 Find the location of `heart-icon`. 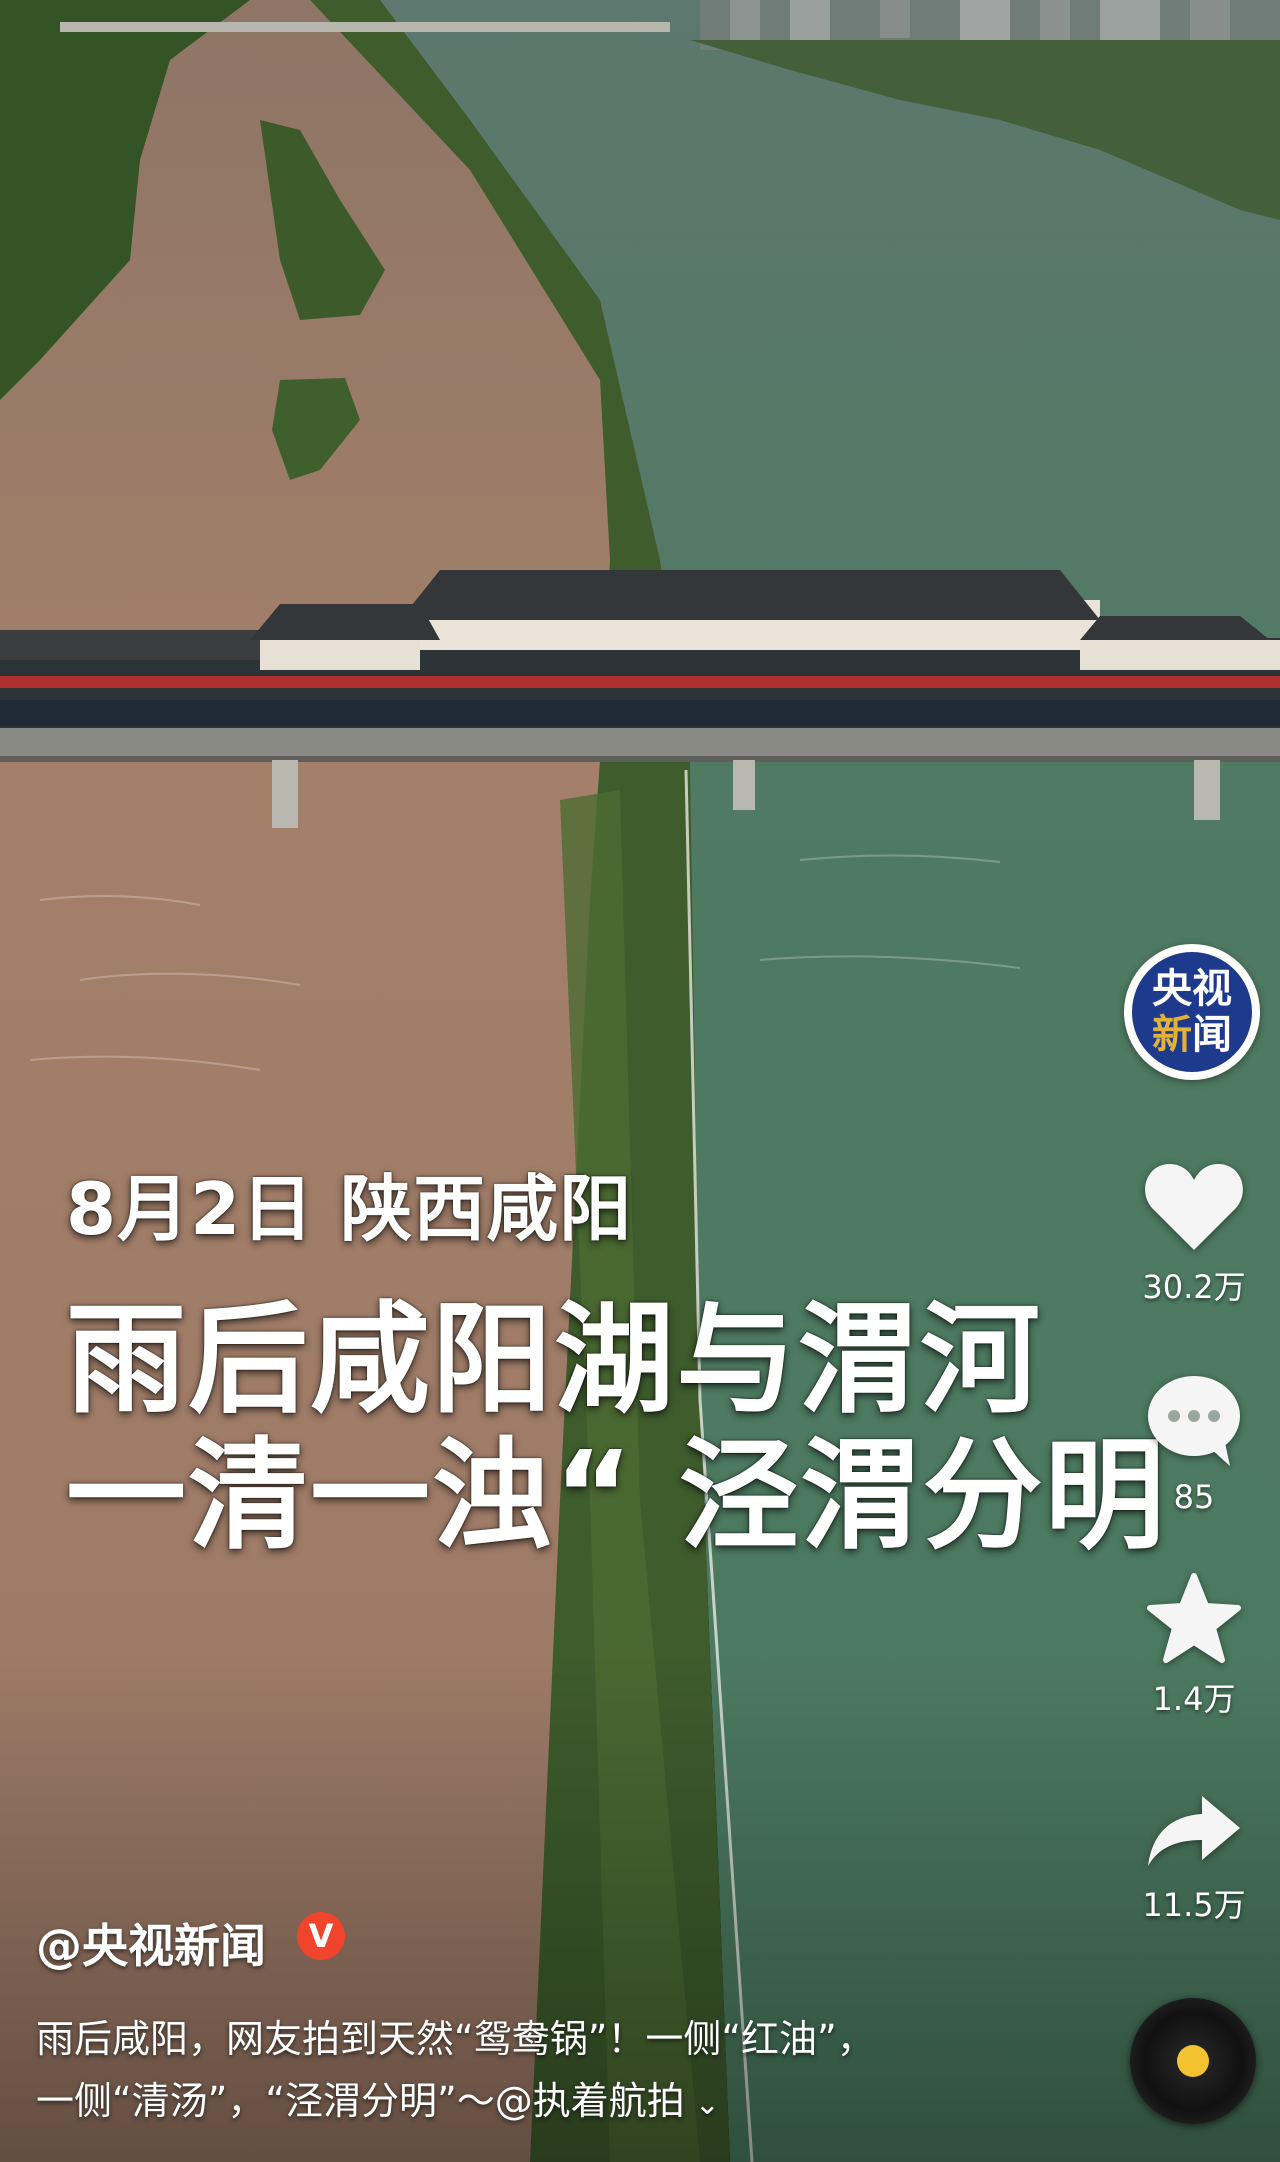

heart-icon is located at coordinates (1194, 1207).